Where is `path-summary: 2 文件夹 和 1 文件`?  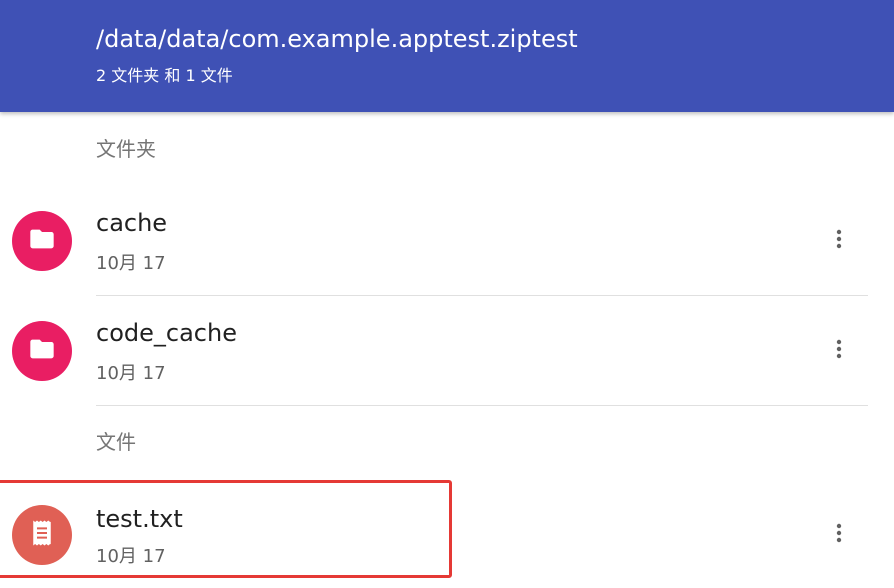 path-summary: 2 文件夹 和 1 文件 is located at coordinates (164, 75).